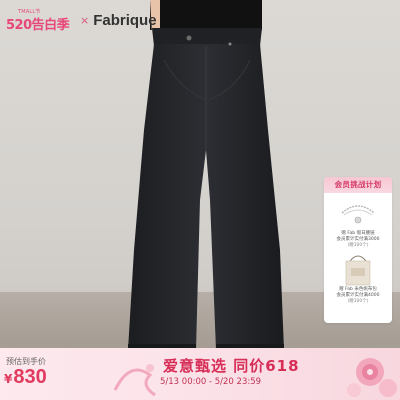 The width and height of the screenshot is (400, 400). I want to click on brand-name: Fabrique, so click(125, 20).